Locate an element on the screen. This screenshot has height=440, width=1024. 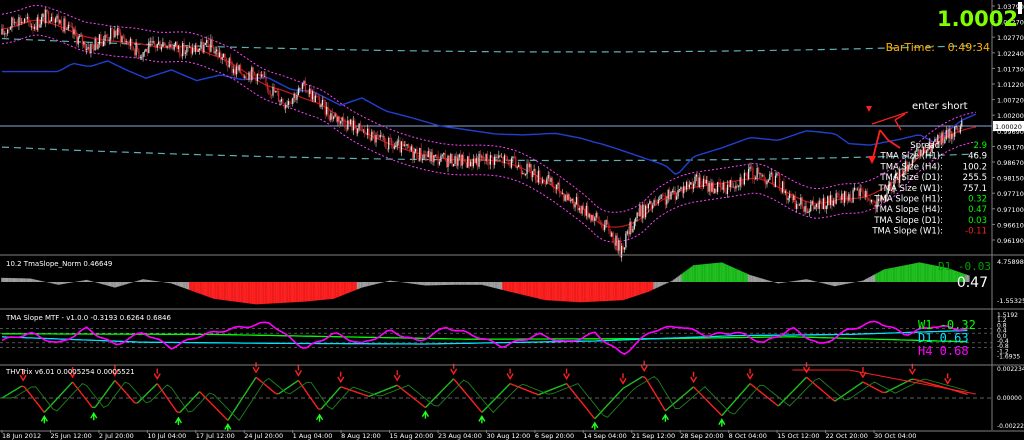
price-tick-label: 0.97710 is located at coordinates (1010, 194).